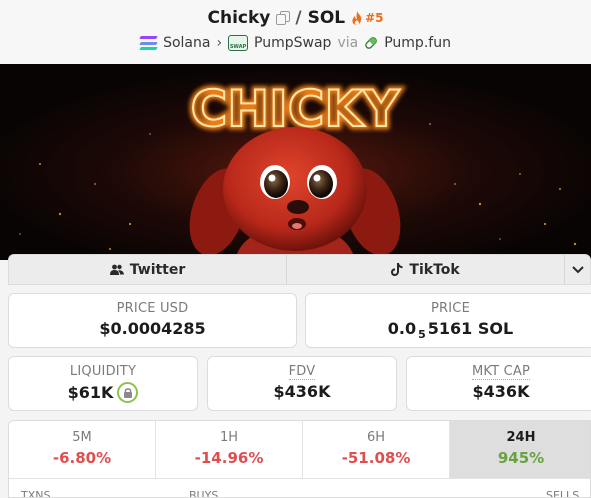 The image size is (591, 498). Describe the element at coordinates (186, 43) in the screenshot. I see `chain-link: Solana` at that location.